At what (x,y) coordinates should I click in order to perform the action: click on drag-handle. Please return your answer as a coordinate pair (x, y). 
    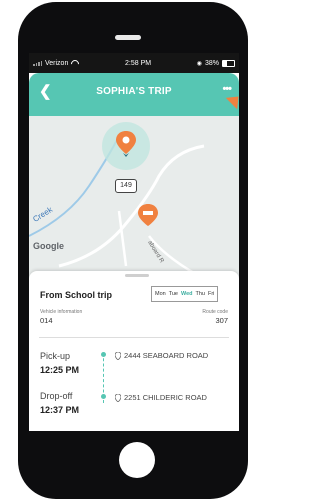
    Looking at the image, I should click on (137, 275).